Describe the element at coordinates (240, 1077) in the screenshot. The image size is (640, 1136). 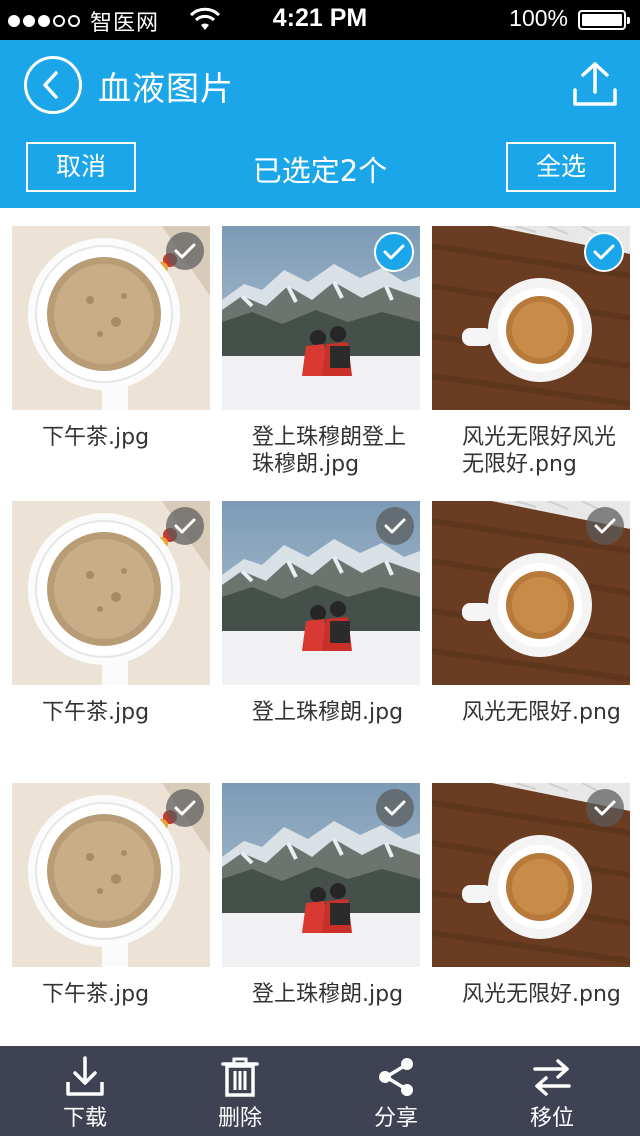
I see `trash-icon` at that location.